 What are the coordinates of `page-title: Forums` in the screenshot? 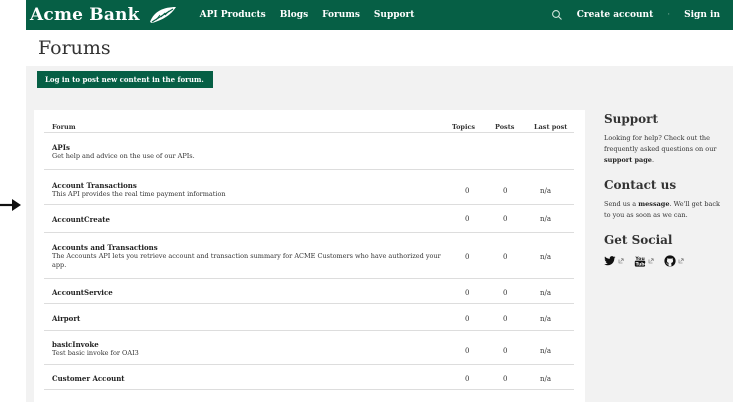 It's located at (74, 48).